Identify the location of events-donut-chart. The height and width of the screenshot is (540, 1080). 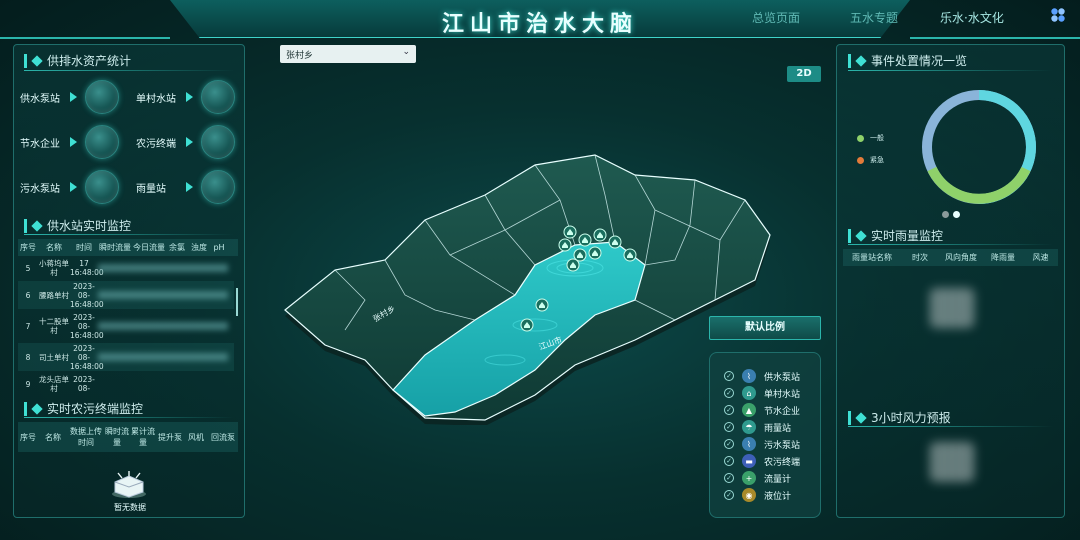
(979, 147).